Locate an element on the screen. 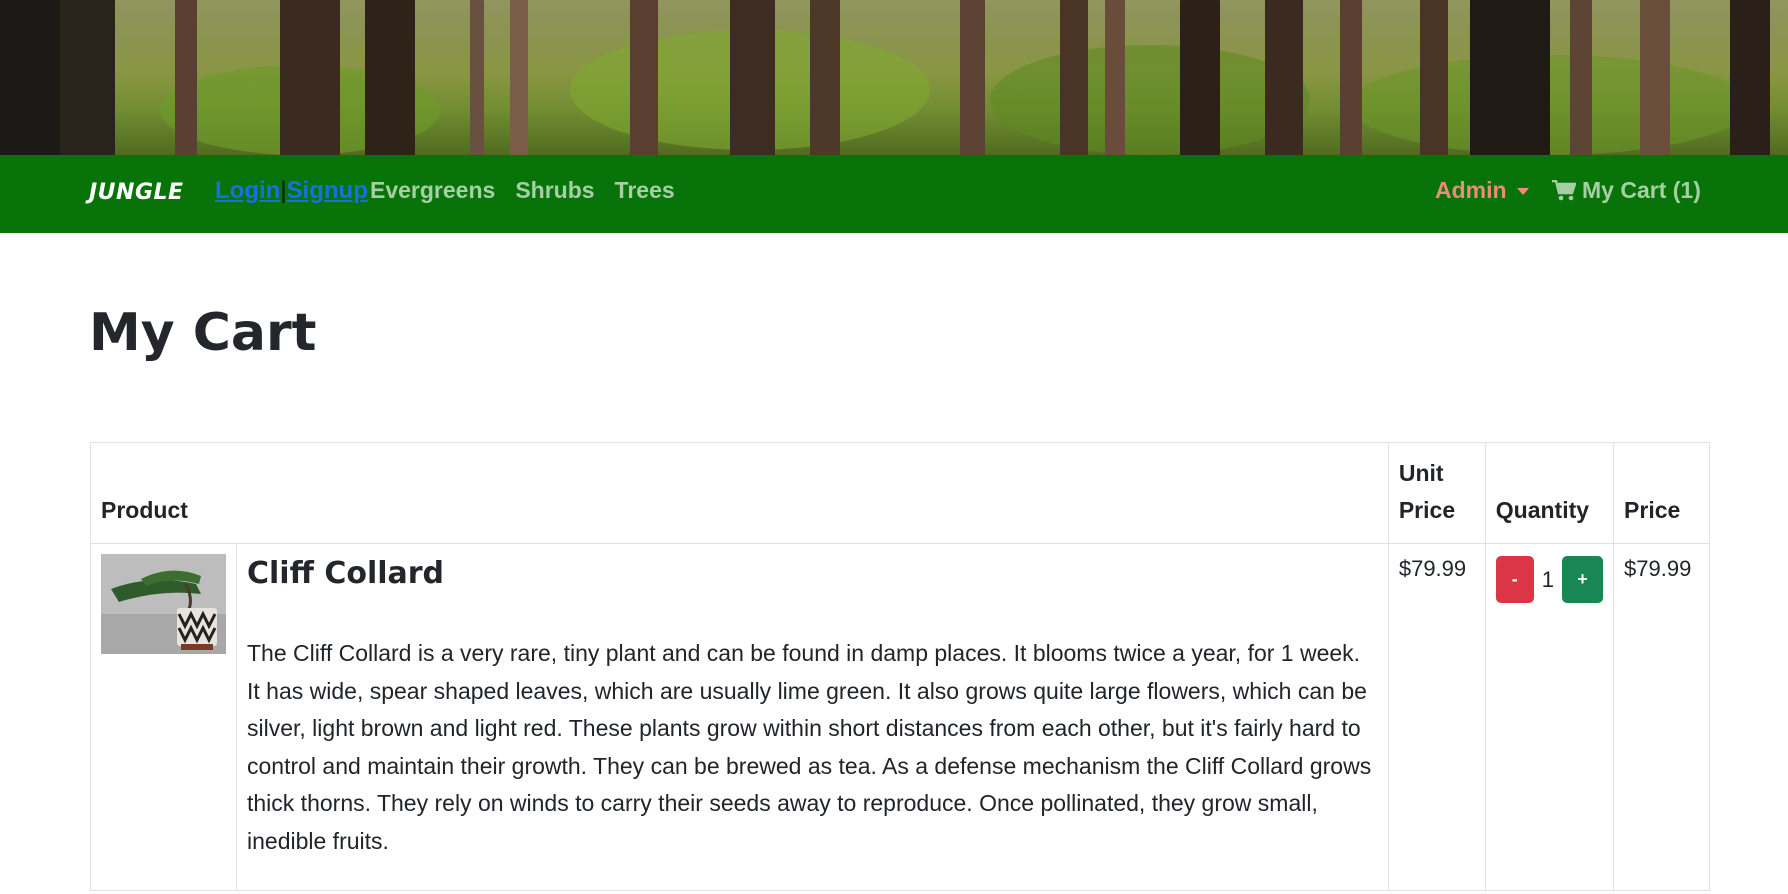 The height and width of the screenshot is (894, 1788). page-title: My Cart is located at coordinates (203, 333).